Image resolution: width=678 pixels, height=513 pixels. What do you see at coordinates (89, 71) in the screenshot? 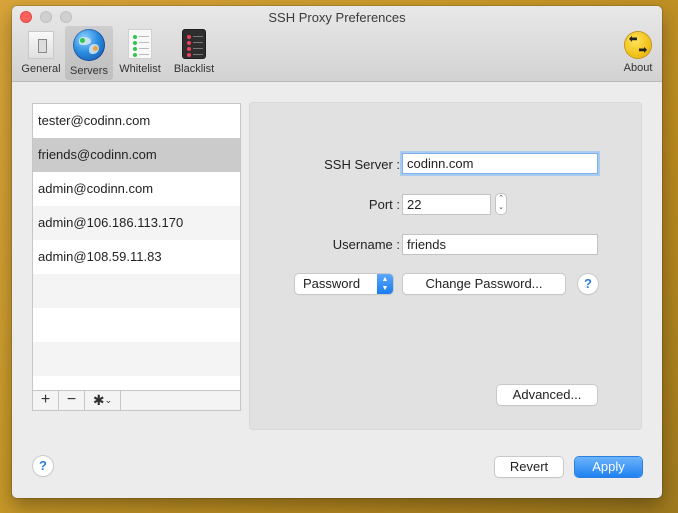
I see `tab-servers-label: Servers` at bounding box center [89, 71].